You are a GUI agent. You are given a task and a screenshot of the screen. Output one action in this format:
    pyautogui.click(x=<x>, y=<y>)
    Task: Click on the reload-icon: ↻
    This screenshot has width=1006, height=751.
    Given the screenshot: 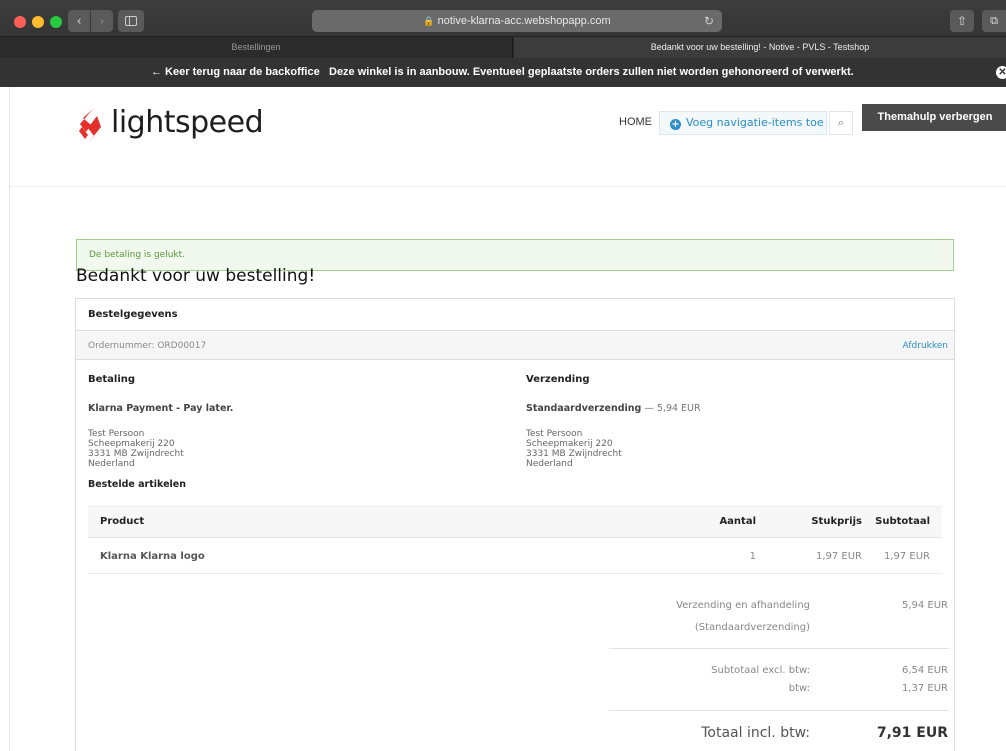 What is the action you would take?
    pyautogui.click(x=709, y=21)
    